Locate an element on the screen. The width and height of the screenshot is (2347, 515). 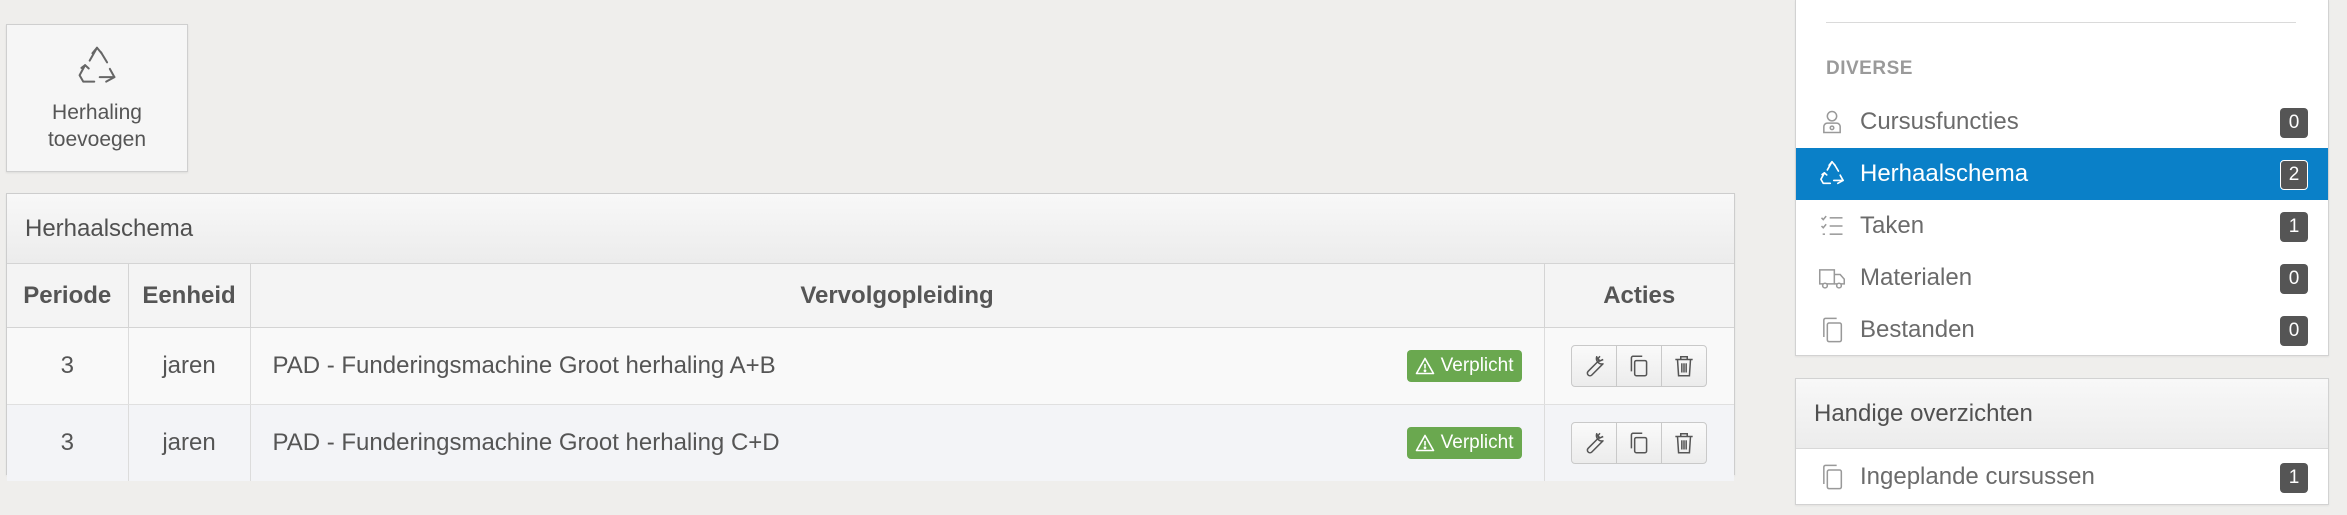
column-header-course: Vervolgopleiding is located at coordinates (897, 296).